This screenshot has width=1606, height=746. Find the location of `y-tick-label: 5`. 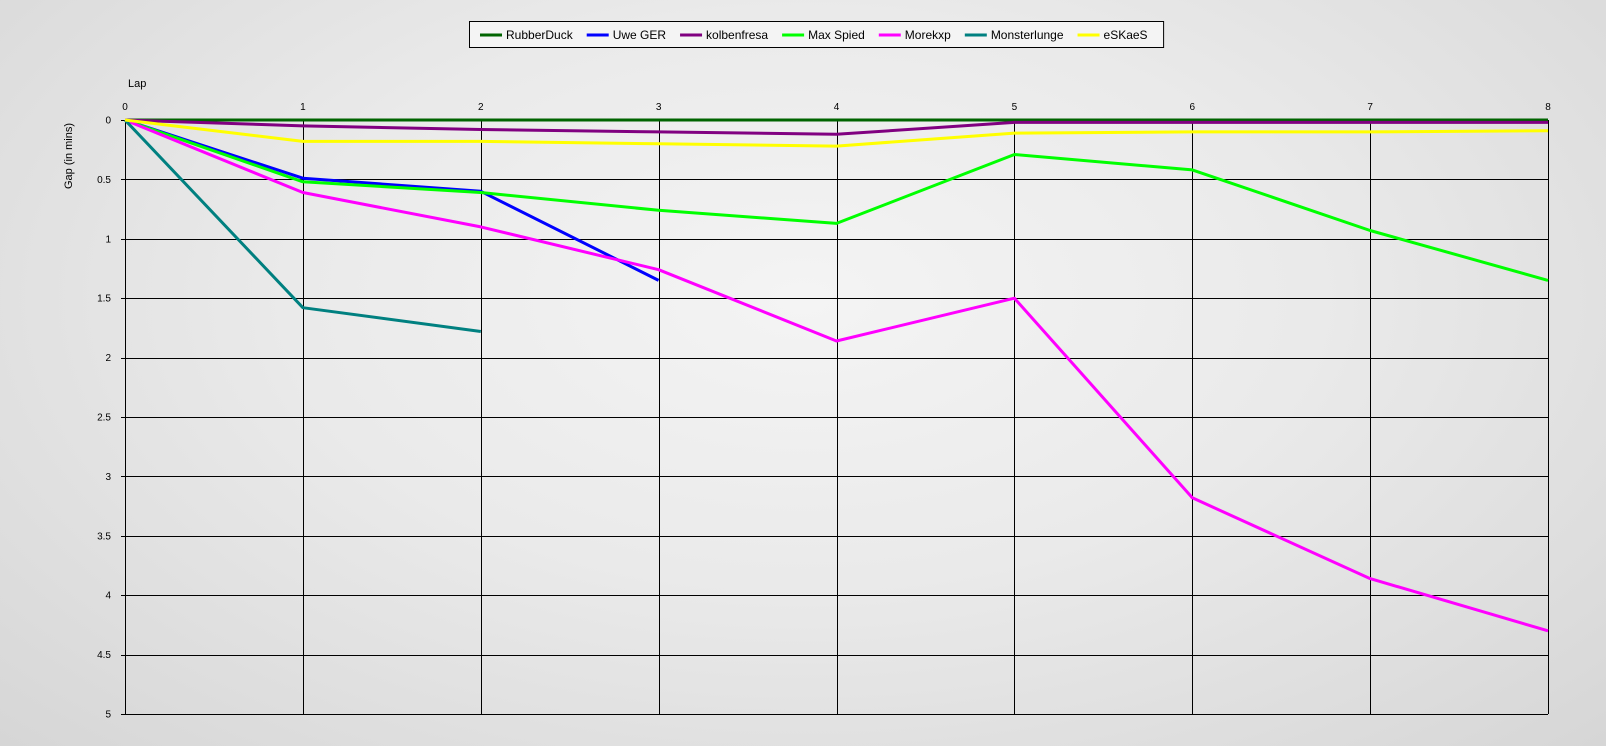

y-tick-label: 5 is located at coordinates (108, 715).